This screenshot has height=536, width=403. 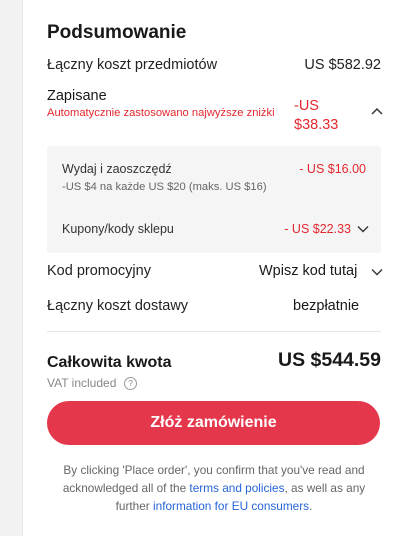 I want to click on promo-code-label: Kod promocyjny, so click(x=99, y=271).